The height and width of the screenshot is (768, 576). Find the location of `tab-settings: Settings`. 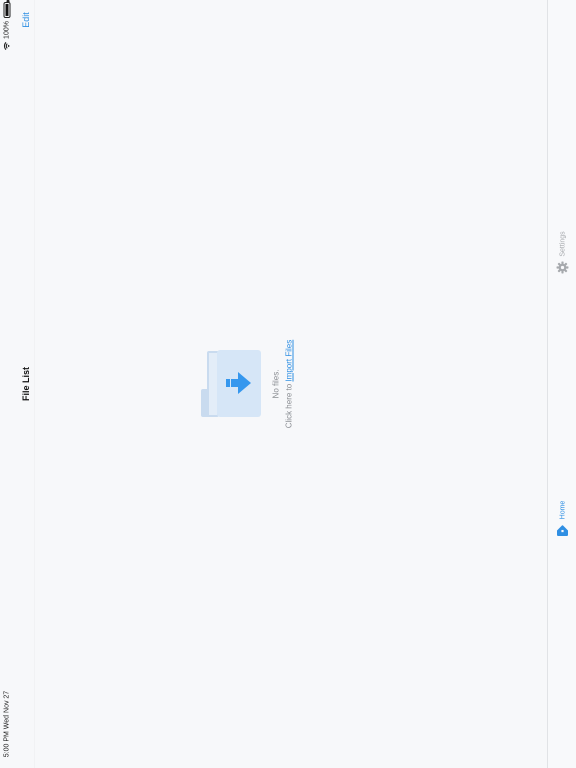

tab-settings: Settings is located at coordinates (562, 251).